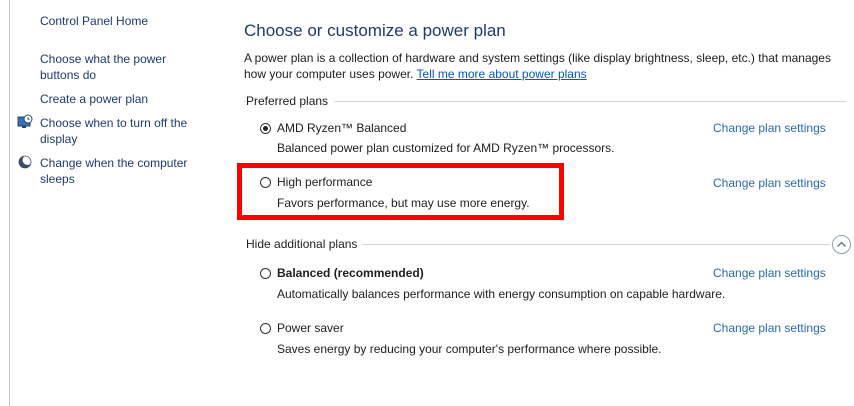  I want to click on description-line2: how your computer uses power., so click(329, 74).